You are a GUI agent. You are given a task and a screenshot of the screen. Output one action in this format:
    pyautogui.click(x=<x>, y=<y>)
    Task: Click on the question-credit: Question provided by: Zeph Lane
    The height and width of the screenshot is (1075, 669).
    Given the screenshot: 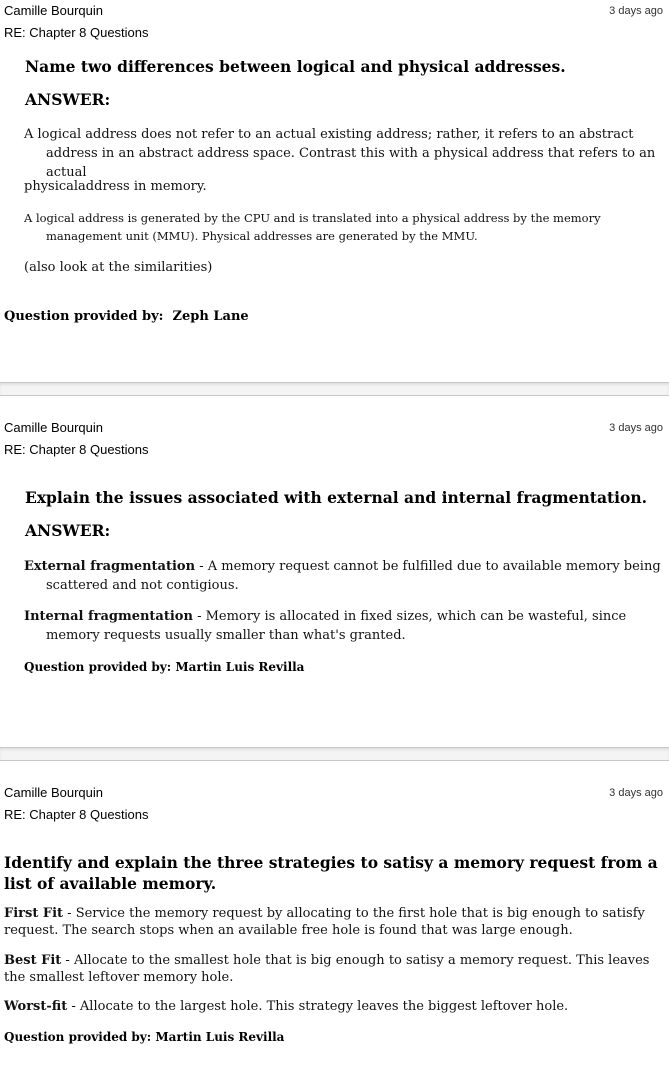 What is the action you would take?
    pyautogui.click(x=126, y=316)
    